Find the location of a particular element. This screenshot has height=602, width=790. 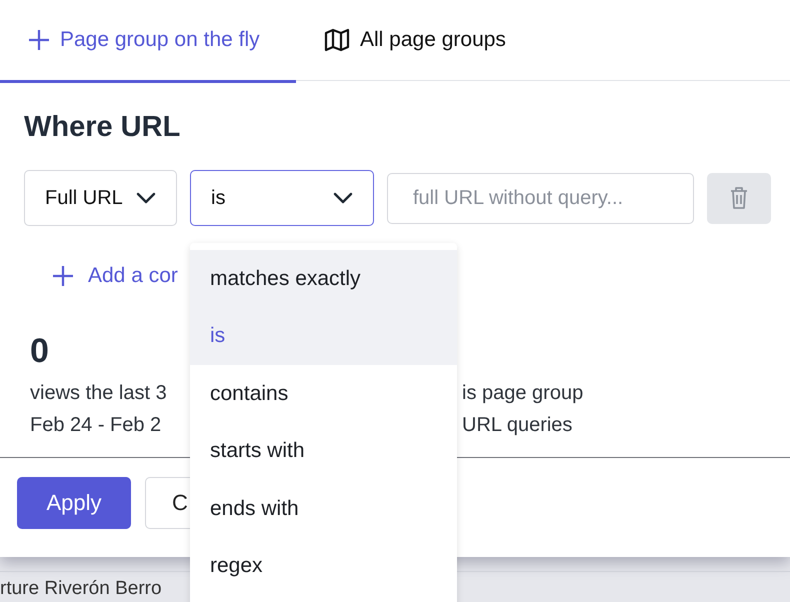

trash-icon is located at coordinates (739, 198).